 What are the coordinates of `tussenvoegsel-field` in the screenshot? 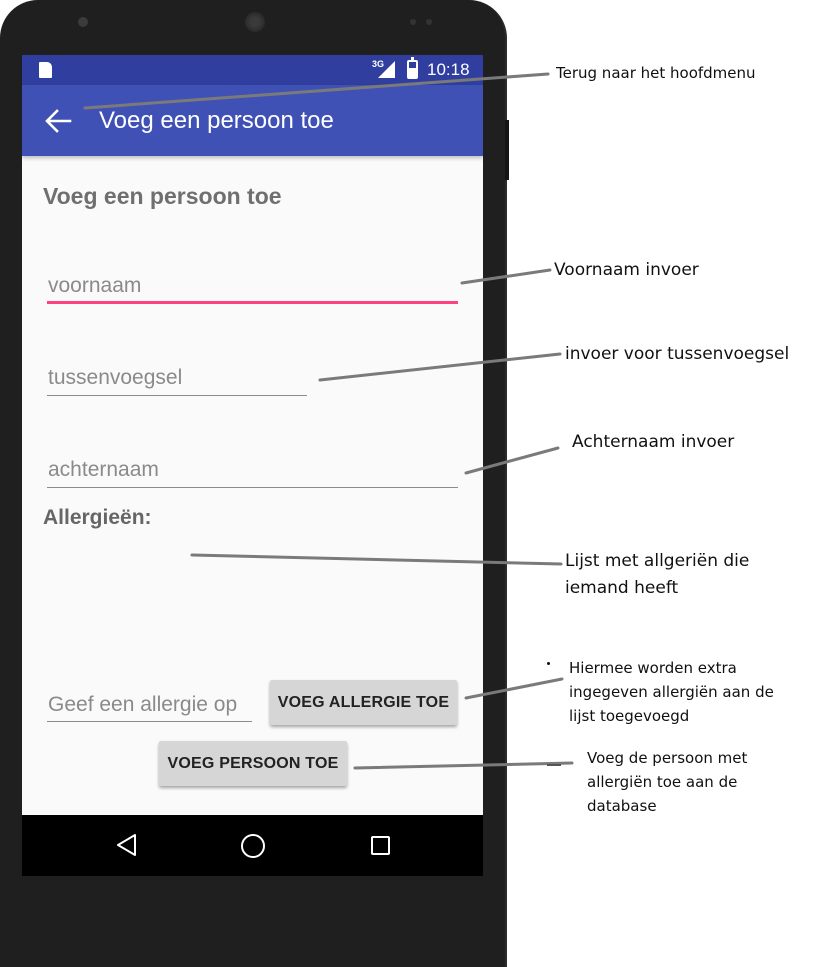 It's located at (177, 378).